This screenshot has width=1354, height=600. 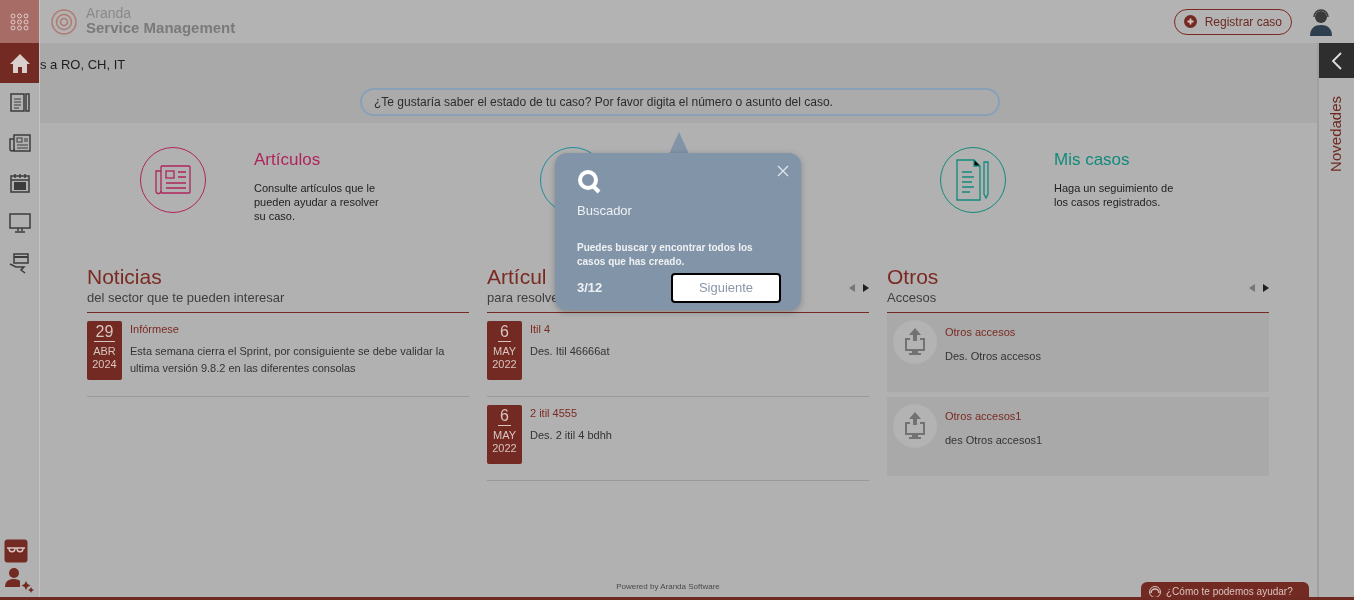 I want to click on access-card: Otros accesos Des. Otros accesos, so click(x=1078, y=352).